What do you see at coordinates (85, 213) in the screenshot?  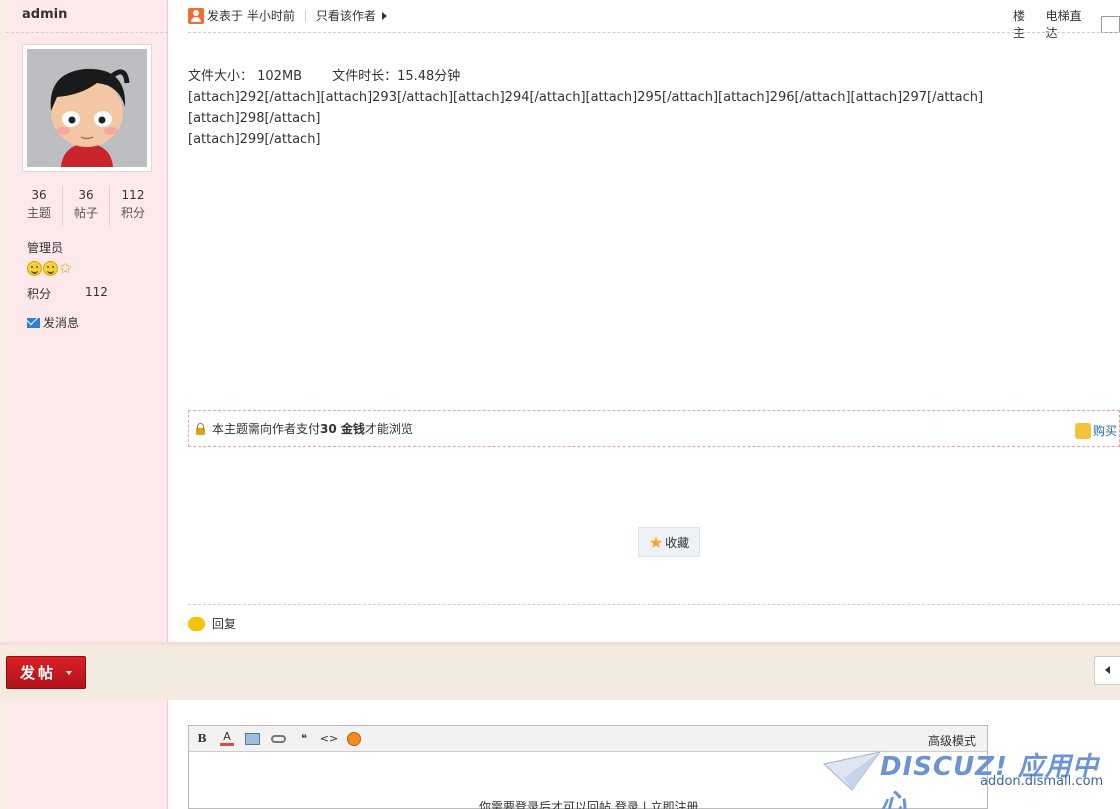 I see `stat-label: 帖子` at bounding box center [85, 213].